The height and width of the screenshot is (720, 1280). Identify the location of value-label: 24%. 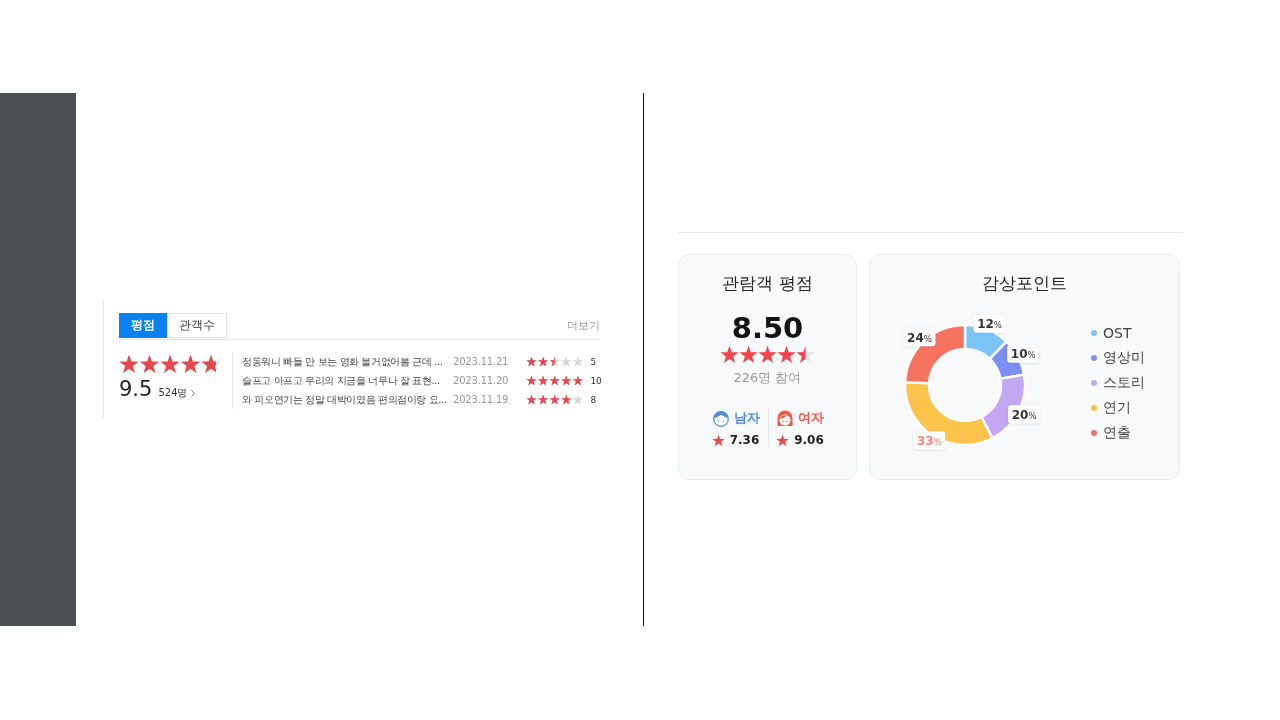
(919, 337).